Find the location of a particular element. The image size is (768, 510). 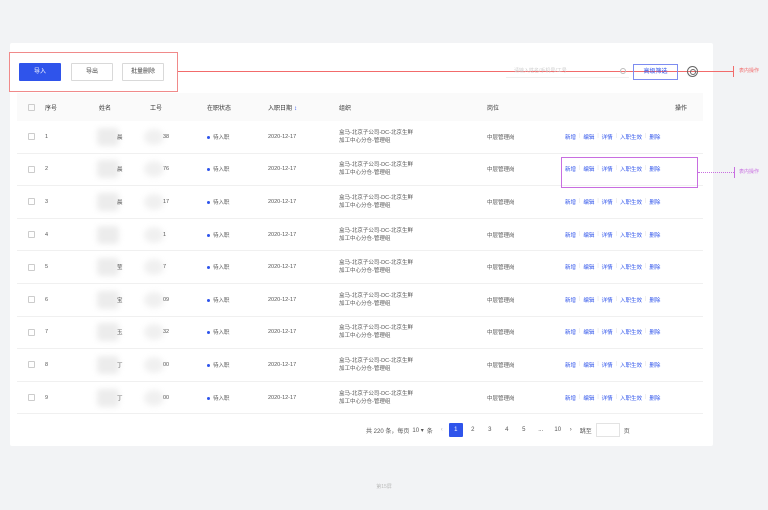

row-name: 玉 is located at coordinates (120, 333).